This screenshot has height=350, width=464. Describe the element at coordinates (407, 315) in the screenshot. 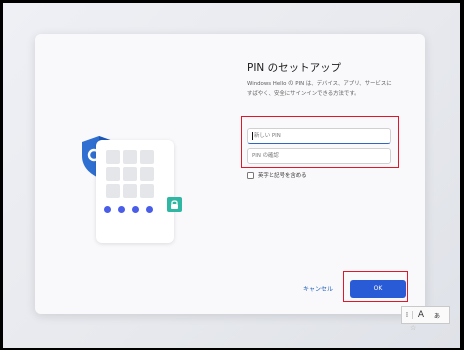

I see `ime-handle-icon: ⁞` at that location.